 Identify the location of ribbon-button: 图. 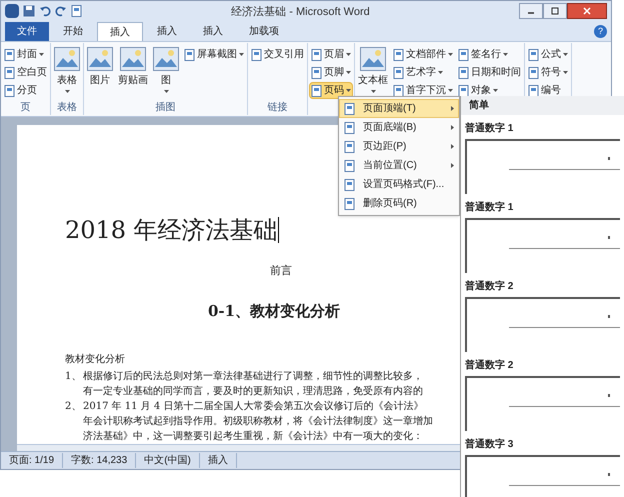
(166, 70).